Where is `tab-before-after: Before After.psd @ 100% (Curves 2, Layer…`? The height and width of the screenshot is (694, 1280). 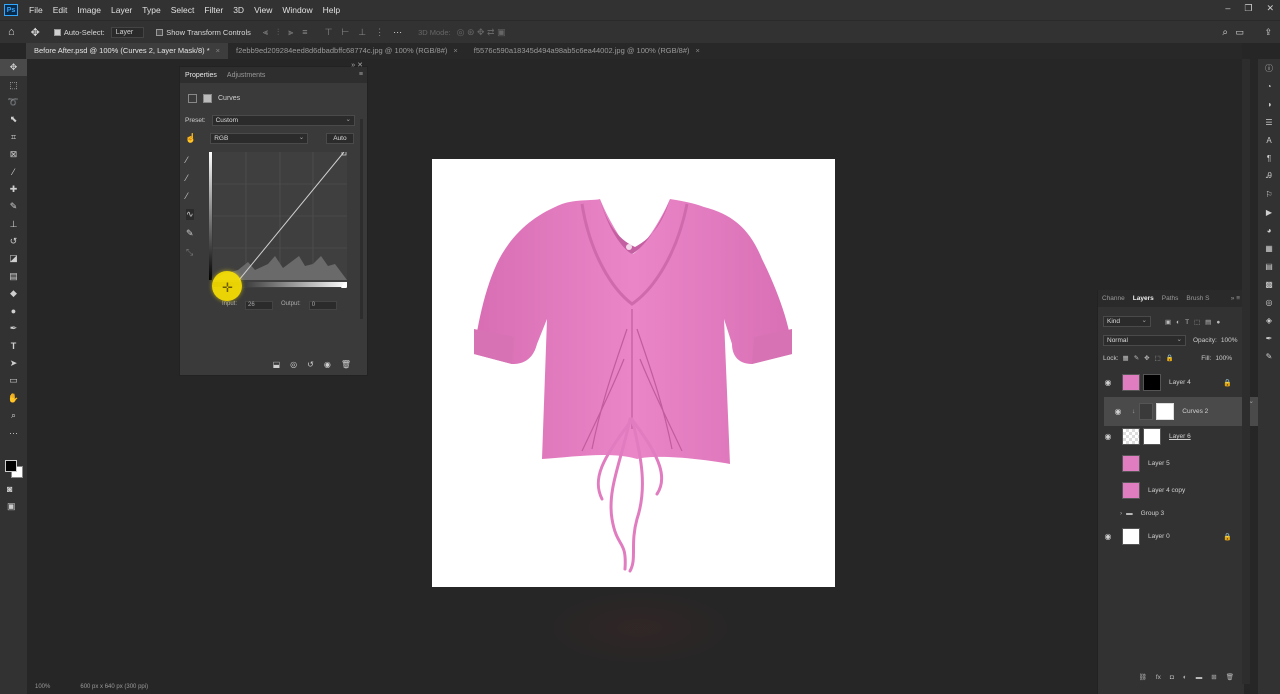 tab-before-after: Before After.psd @ 100% (Curves 2, Layer… is located at coordinates (127, 51).